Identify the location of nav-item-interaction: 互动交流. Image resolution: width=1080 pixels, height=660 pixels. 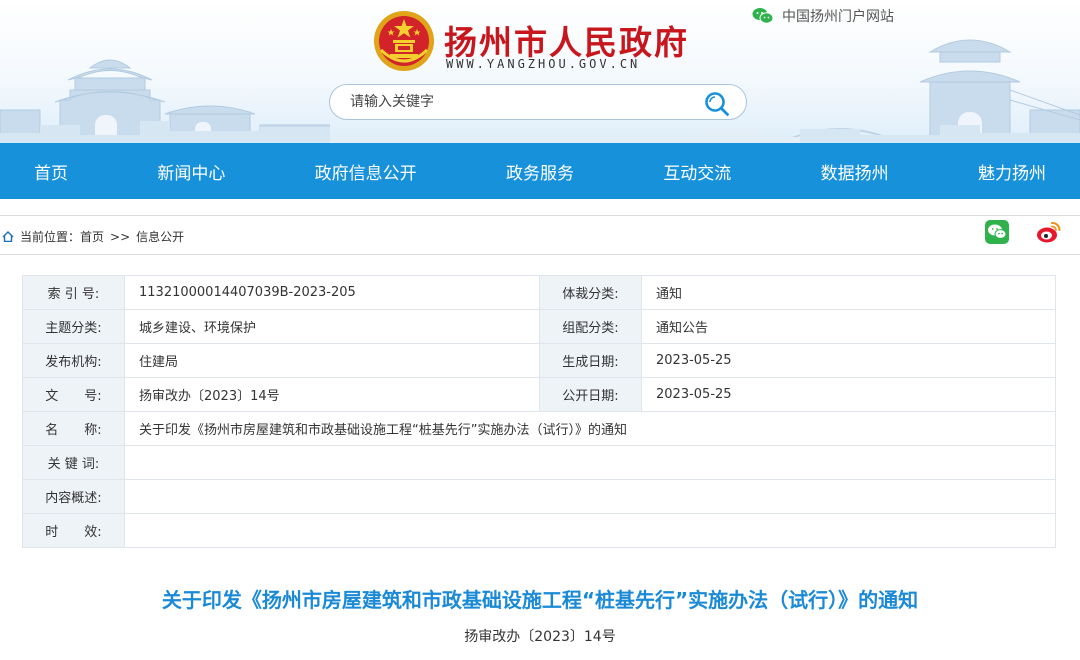
(697, 171).